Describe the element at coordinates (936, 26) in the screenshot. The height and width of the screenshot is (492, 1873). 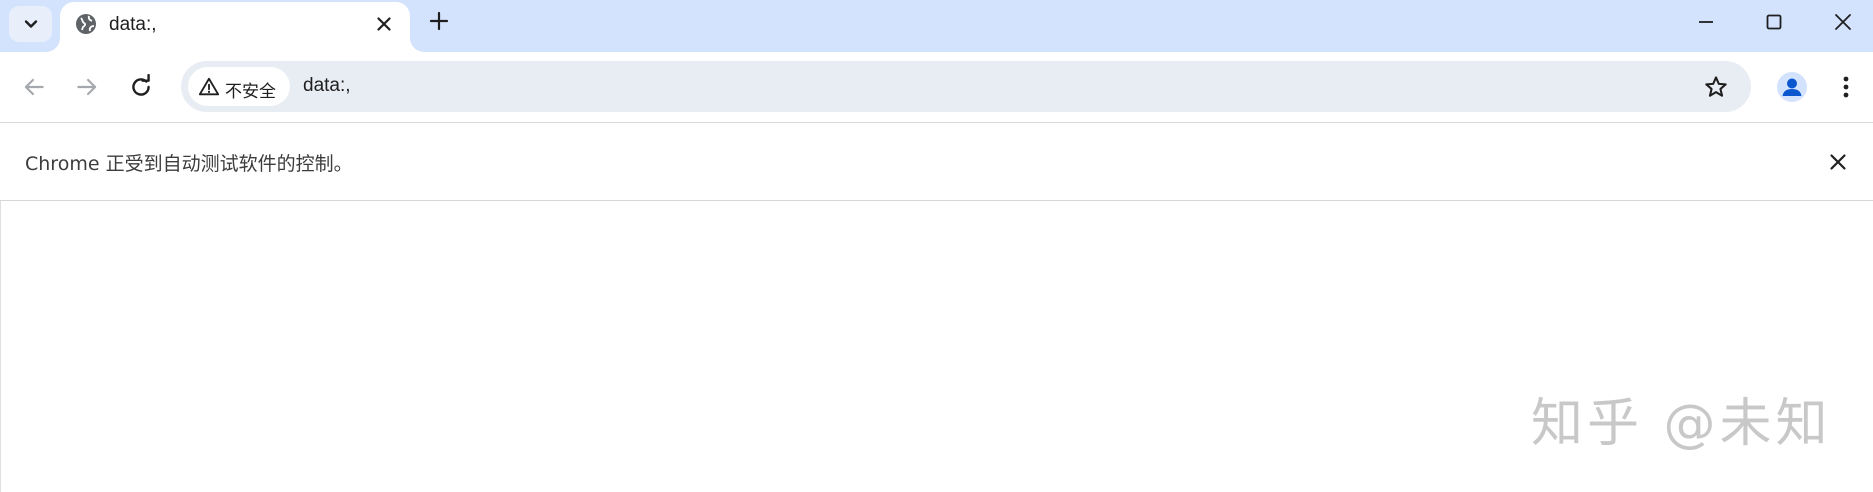
I see `tab-strip: data:,` at that location.